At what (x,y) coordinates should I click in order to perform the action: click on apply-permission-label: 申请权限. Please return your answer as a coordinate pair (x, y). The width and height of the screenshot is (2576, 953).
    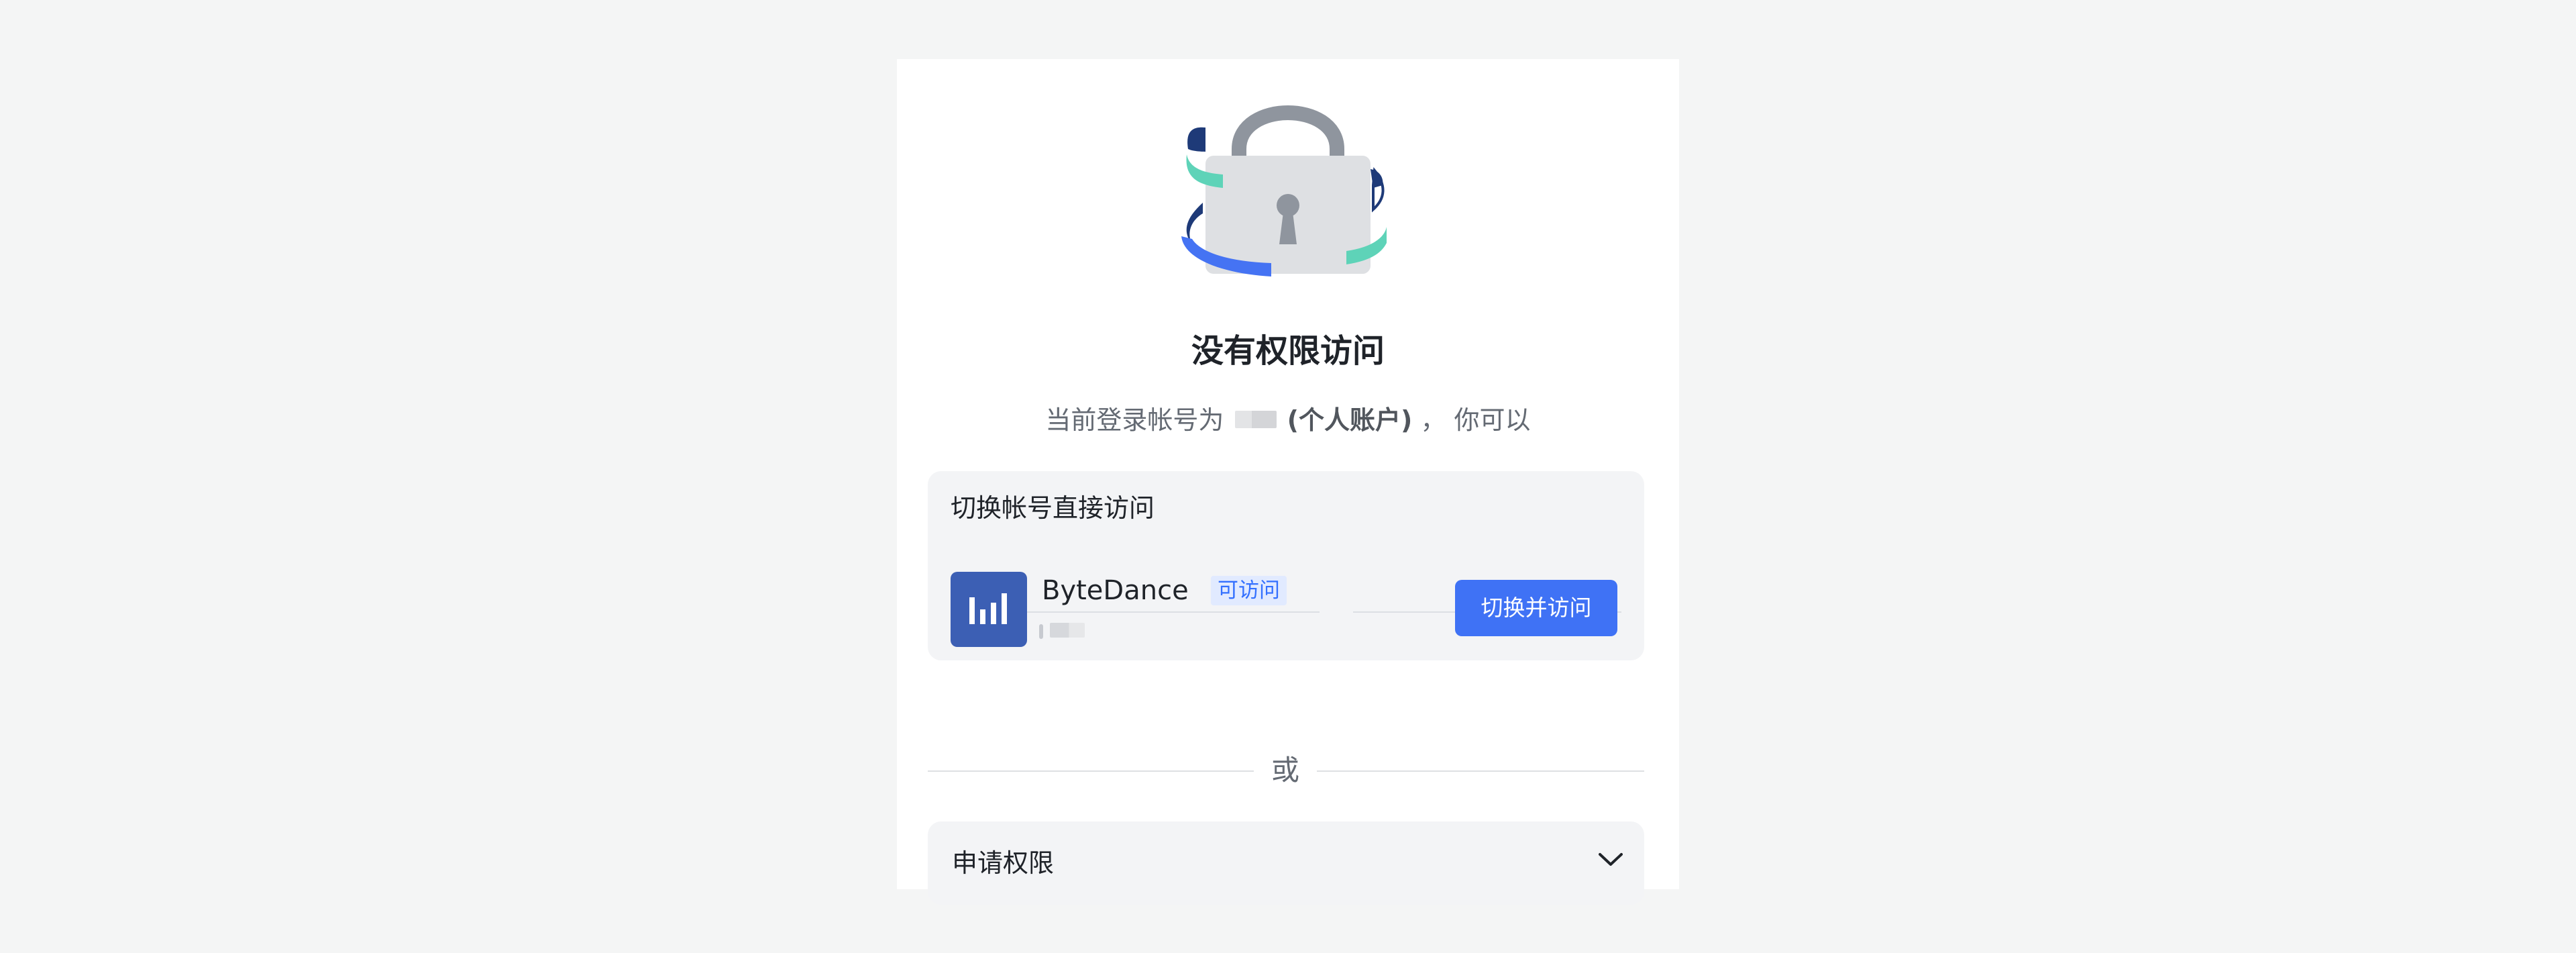
    Looking at the image, I should click on (1003, 863).